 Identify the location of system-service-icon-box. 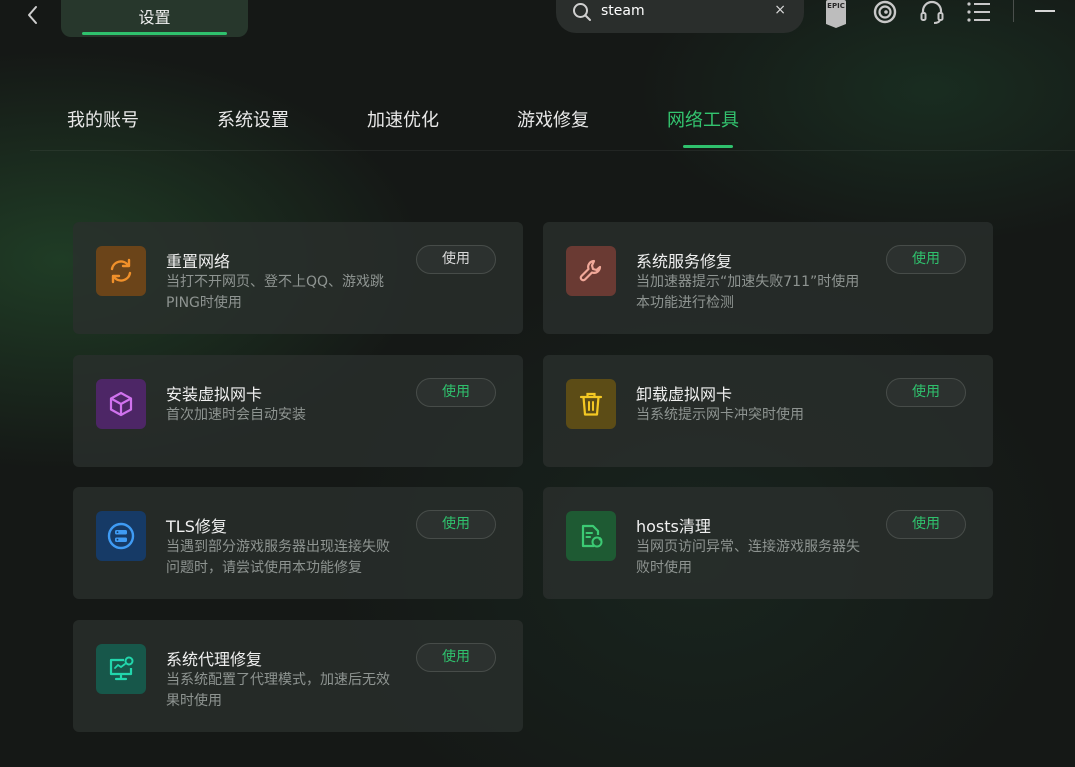
(591, 271).